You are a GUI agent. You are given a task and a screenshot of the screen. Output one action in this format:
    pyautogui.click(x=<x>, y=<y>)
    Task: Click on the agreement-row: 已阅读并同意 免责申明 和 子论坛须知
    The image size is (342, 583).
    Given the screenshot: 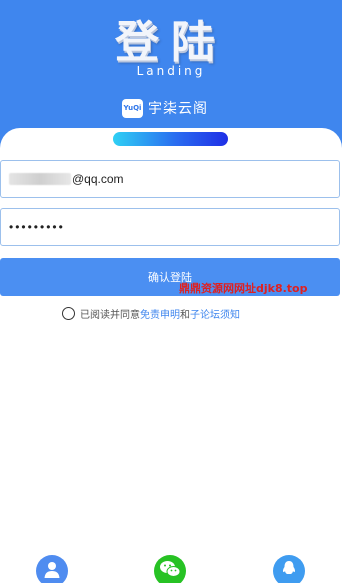 What is the action you would take?
    pyautogui.click(x=151, y=313)
    